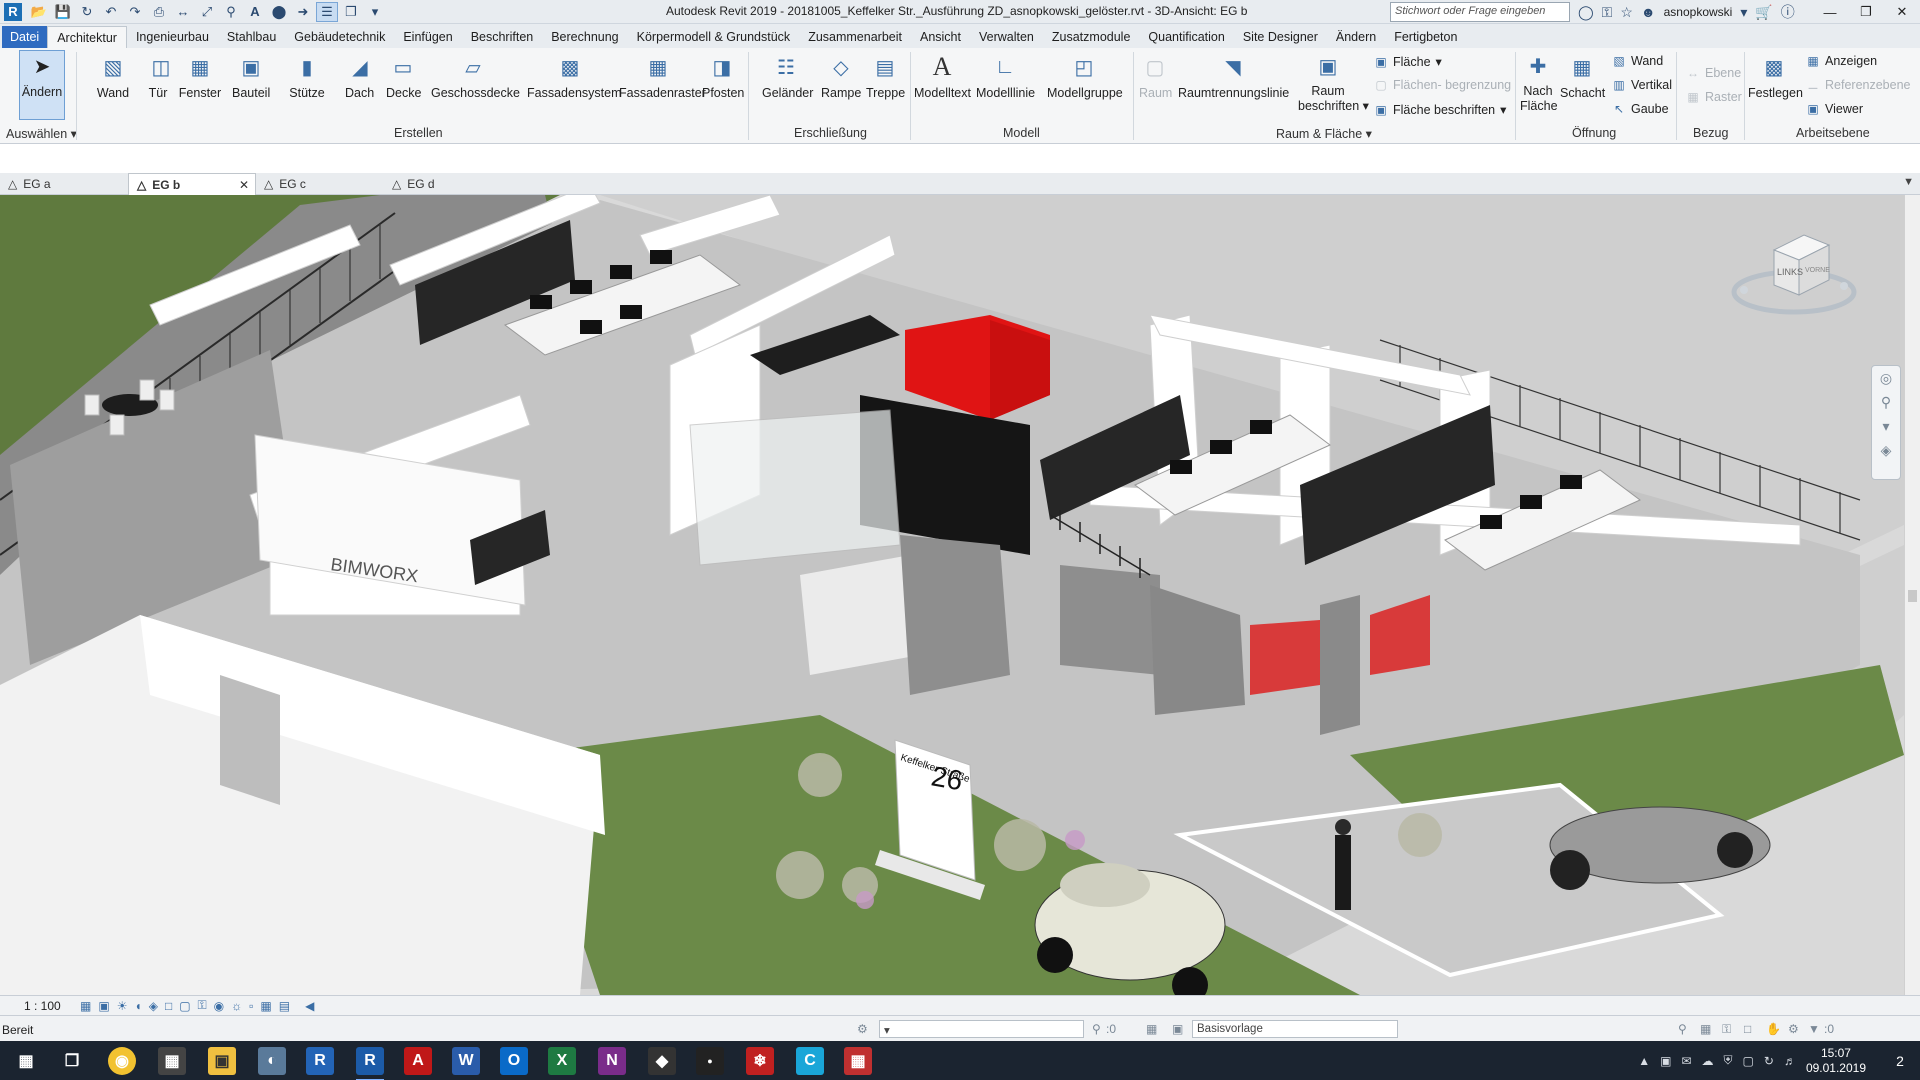 This screenshot has height=1080, width=1920. What do you see at coordinates (284, 1006) in the screenshot?
I see `constraints-icon: ▤` at bounding box center [284, 1006].